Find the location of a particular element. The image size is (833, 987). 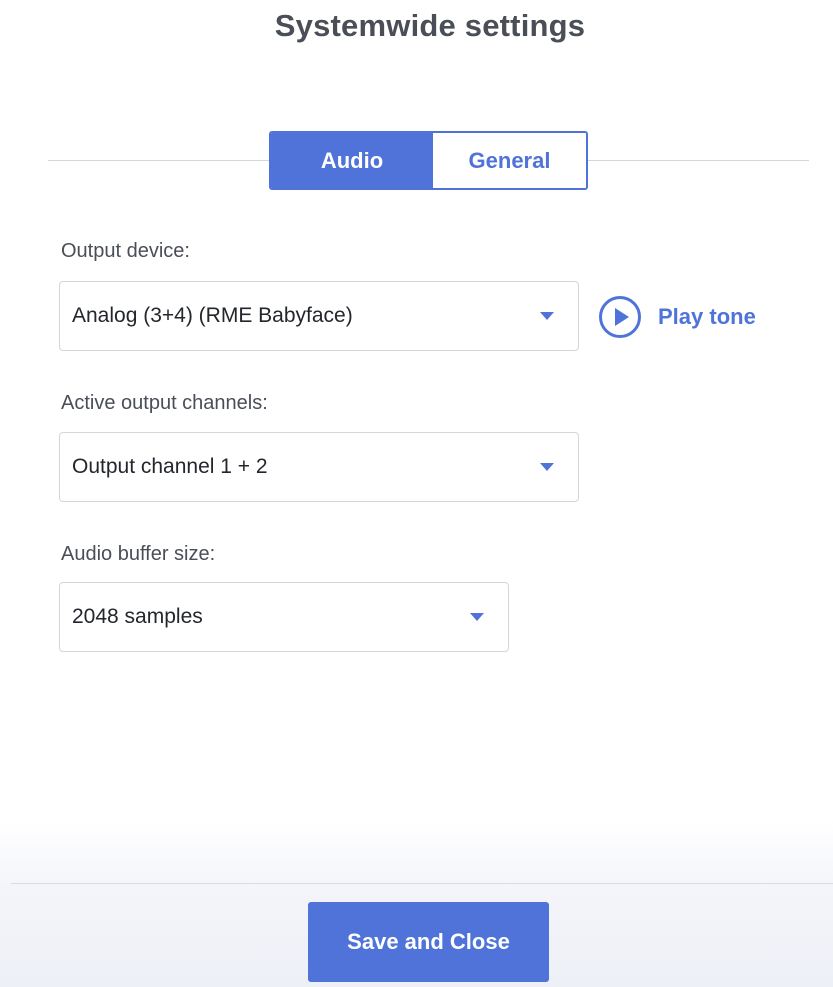

tab-general: General is located at coordinates (509, 160).